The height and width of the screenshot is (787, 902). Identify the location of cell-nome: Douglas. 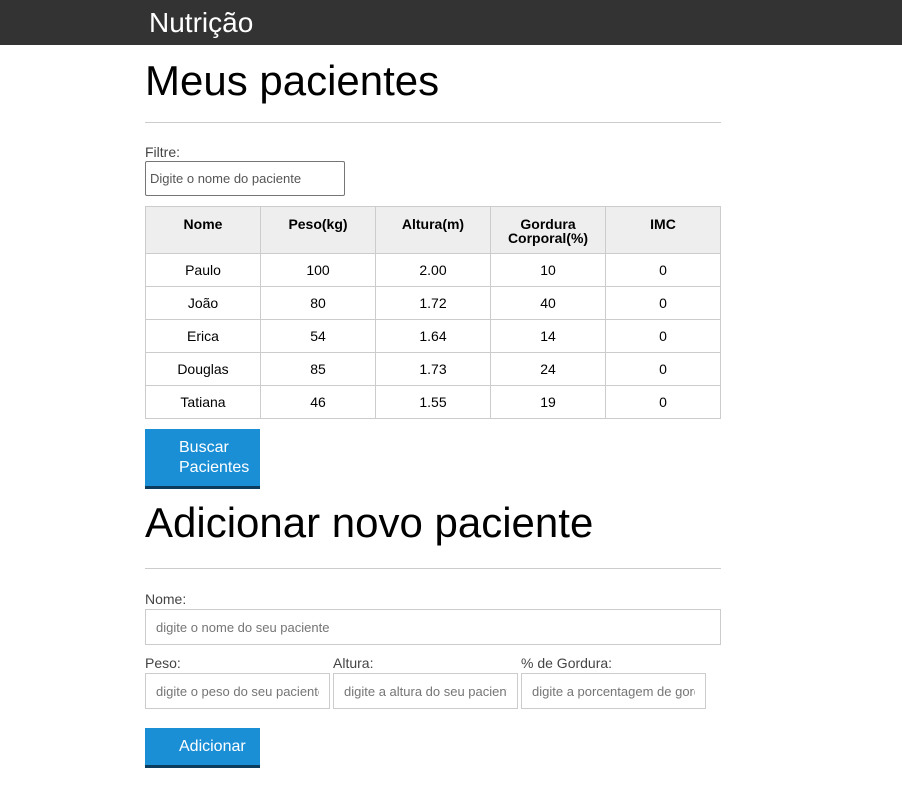
(203, 369).